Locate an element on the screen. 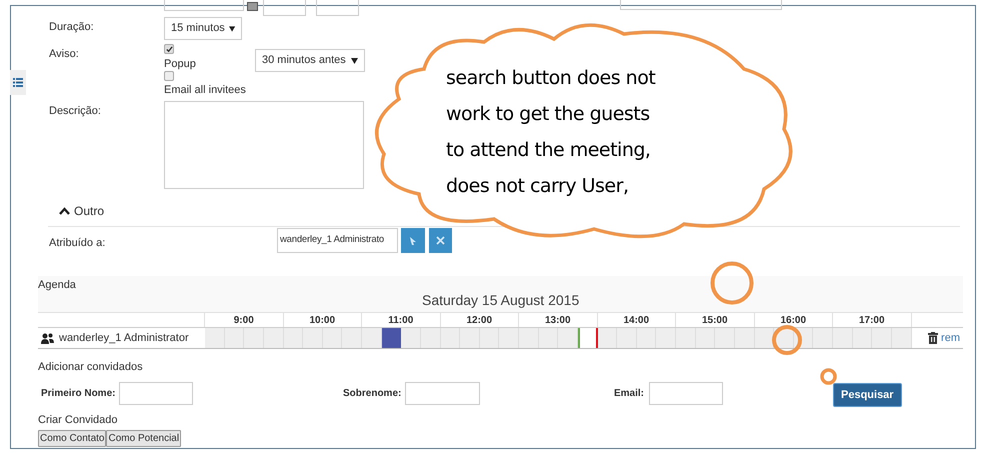 The height and width of the screenshot is (453, 998). hour-label: 10:00 is located at coordinates (323, 320).